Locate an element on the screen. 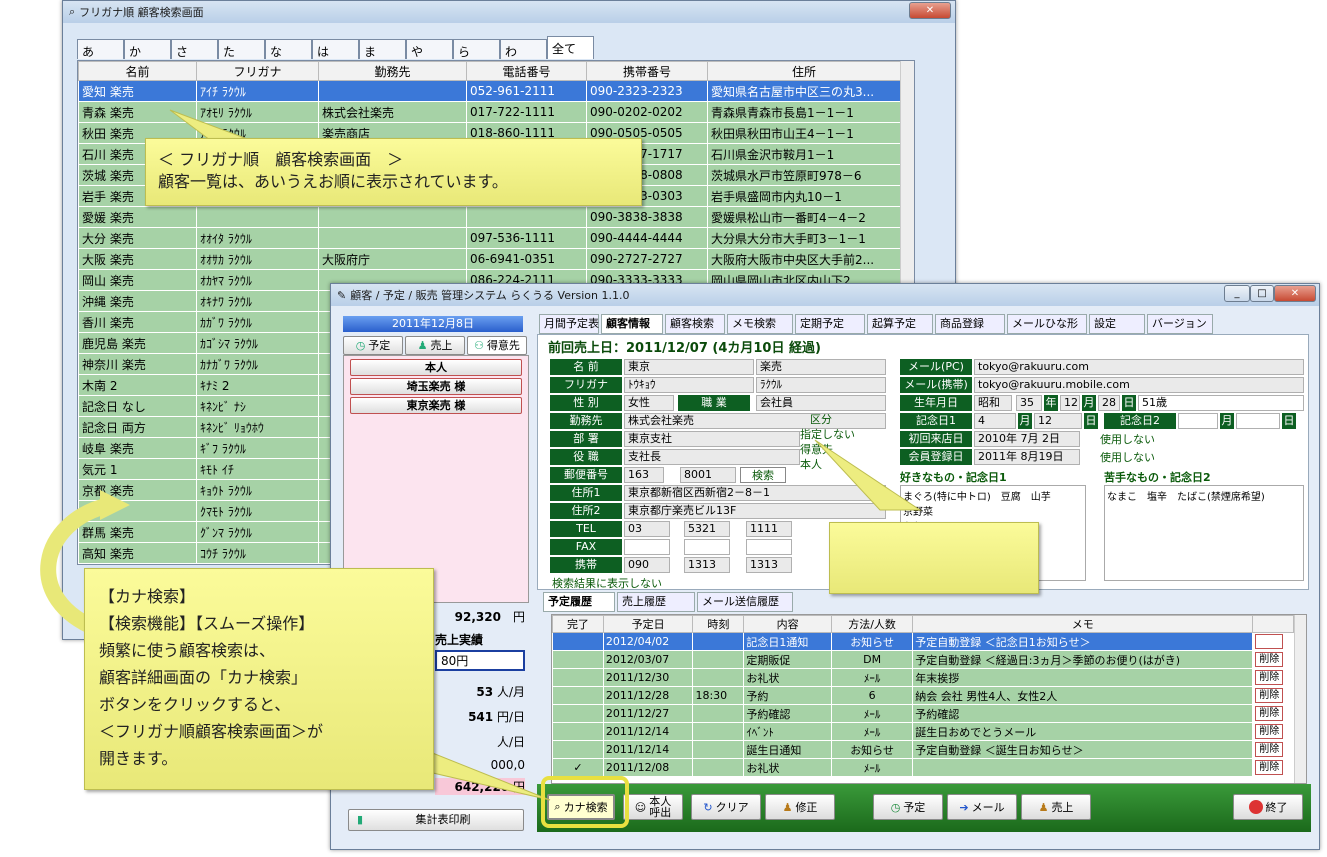 The height and width of the screenshot is (857, 1327). callout3-line: 顧客詳細画面の「カナ検索」 is located at coordinates (203, 677).